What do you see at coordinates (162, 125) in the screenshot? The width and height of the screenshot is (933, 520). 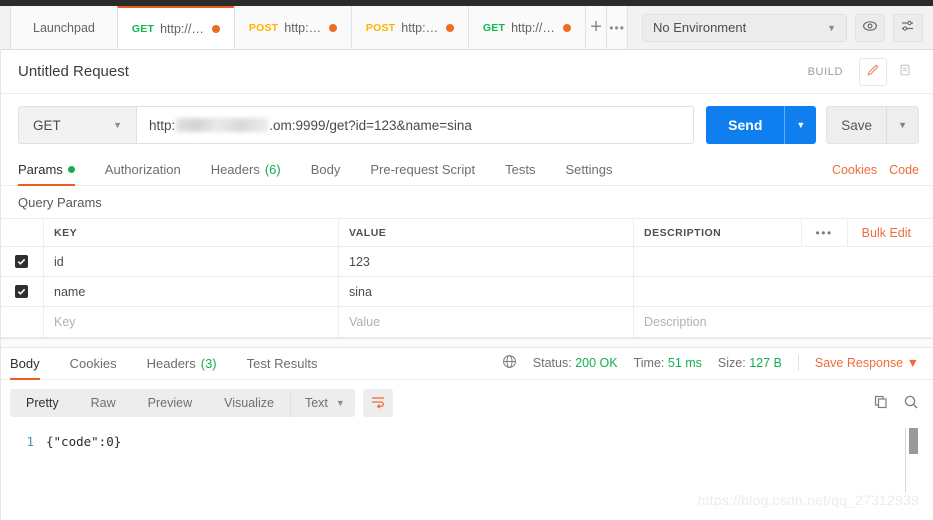 I see `url-prefix: http:` at bounding box center [162, 125].